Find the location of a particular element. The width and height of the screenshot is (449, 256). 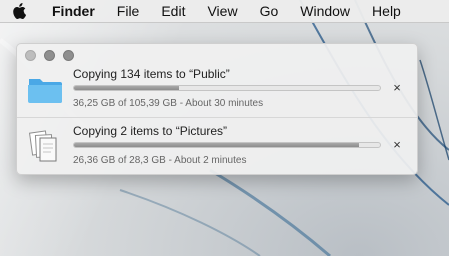

minimize-window-button is located at coordinates (49, 55).